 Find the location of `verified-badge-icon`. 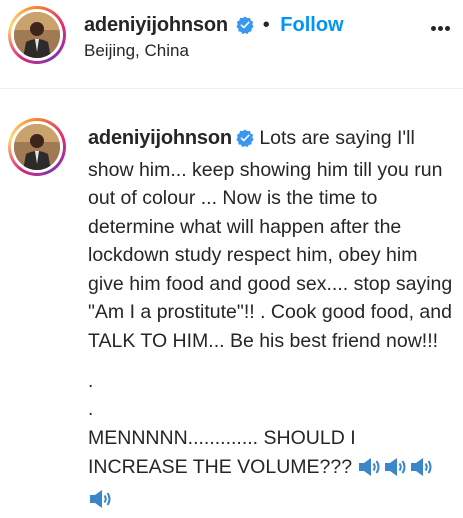

verified-badge-icon is located at coordinates (245, 27).